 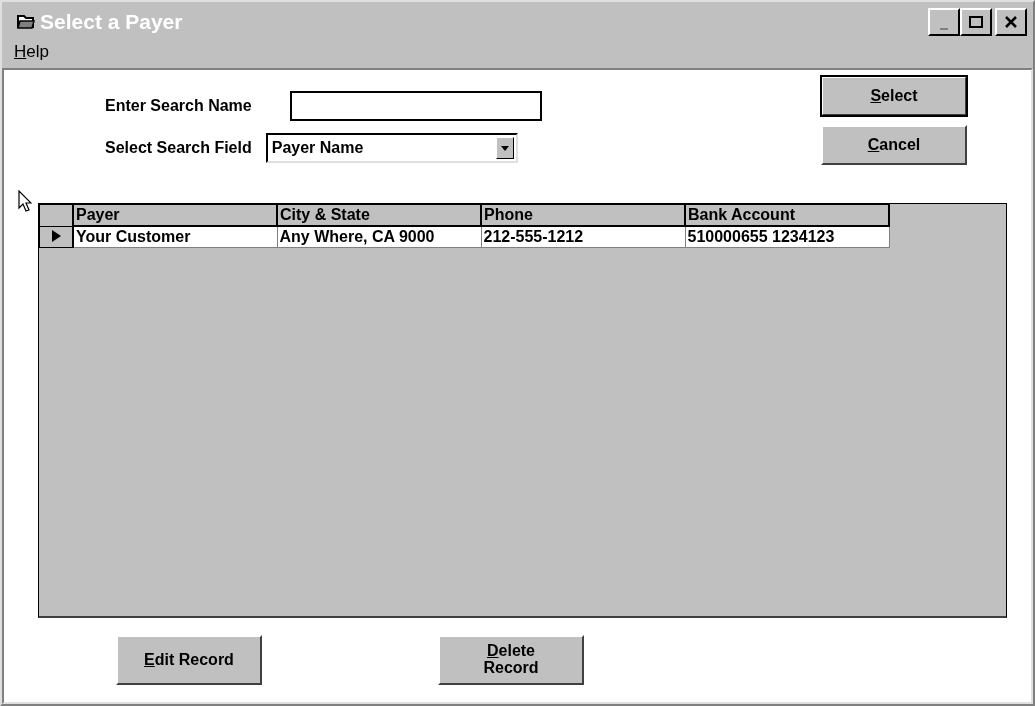 I want to click on minimize-icon, so click(x=944, y=29).